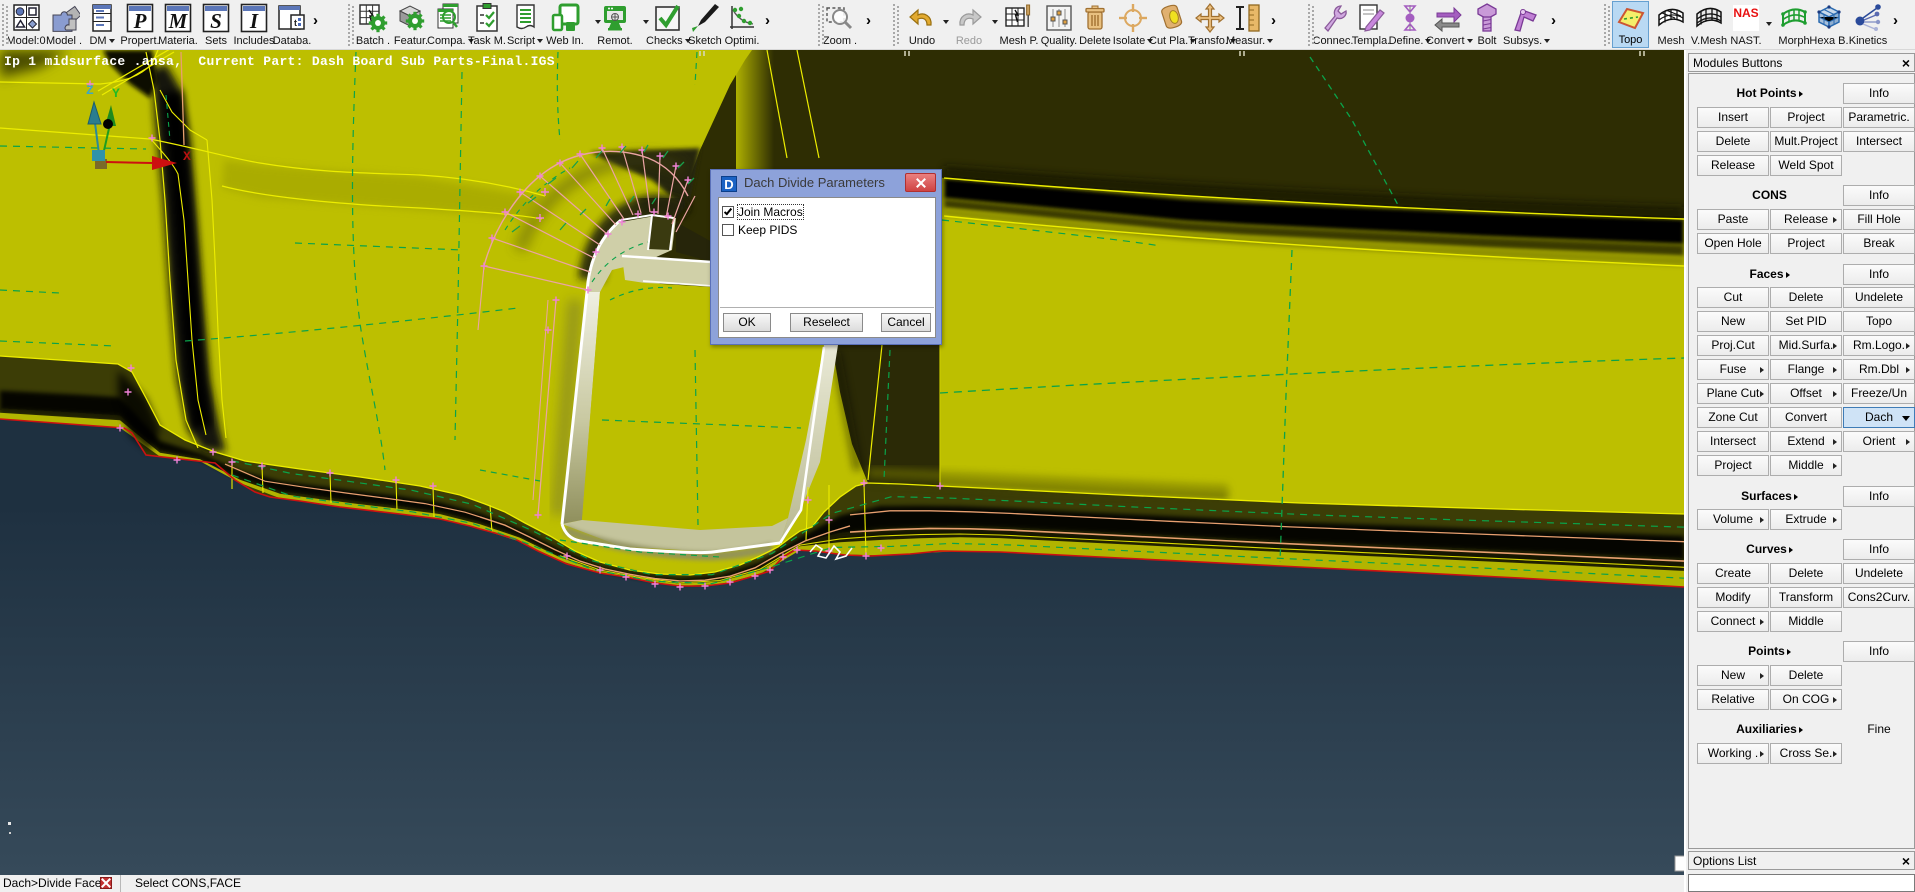 The height and width of the screenshot is (892, 1915). Describe the element at coordinates (216, 21) in the screenshot. I see `svg-text: S` at that location.